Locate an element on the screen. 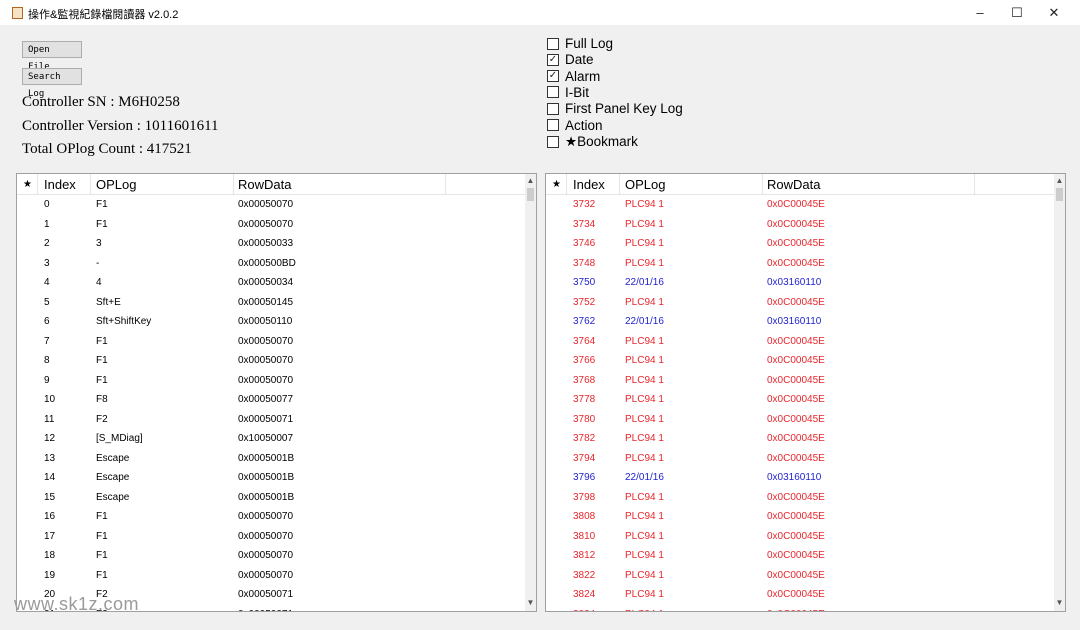  table-row: 13 Escape 0x0005001B is located at coordinates (271, 459).